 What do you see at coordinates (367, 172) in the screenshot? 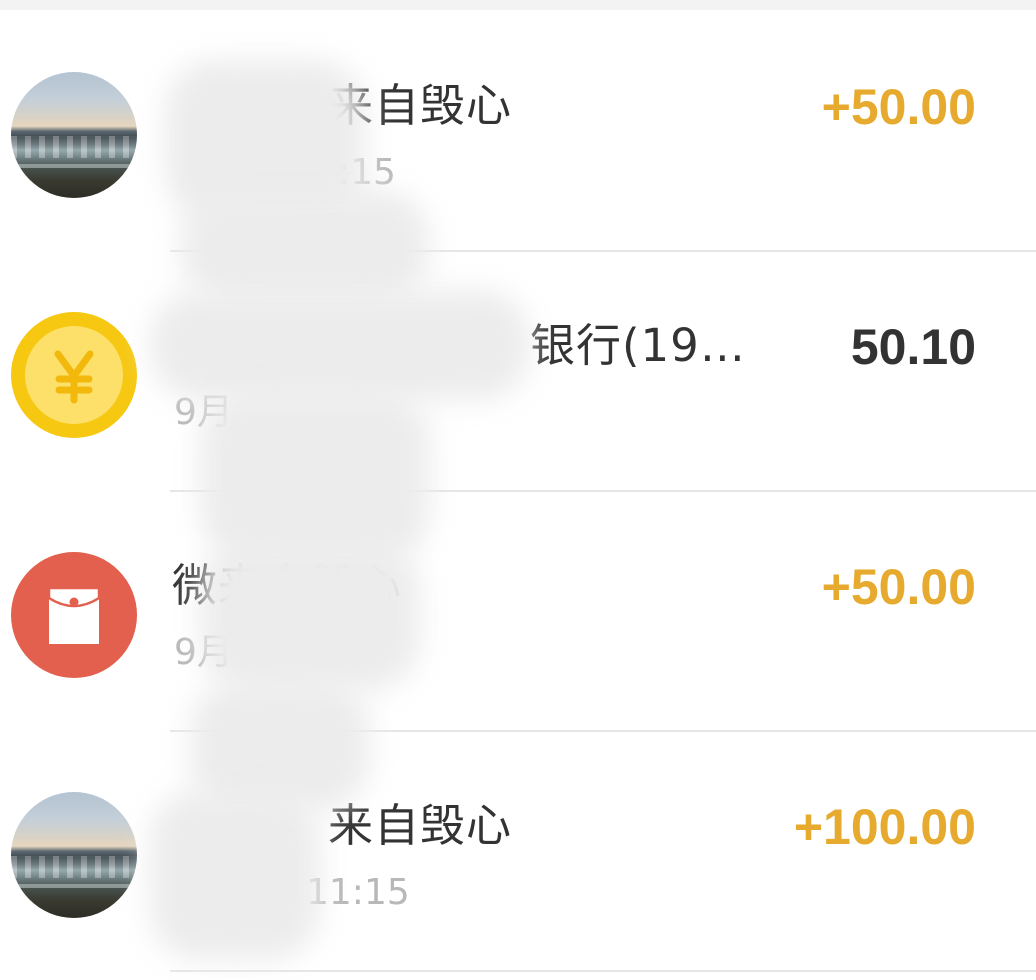
I see `transaction-time: :15` at bounding box center [367, 172].